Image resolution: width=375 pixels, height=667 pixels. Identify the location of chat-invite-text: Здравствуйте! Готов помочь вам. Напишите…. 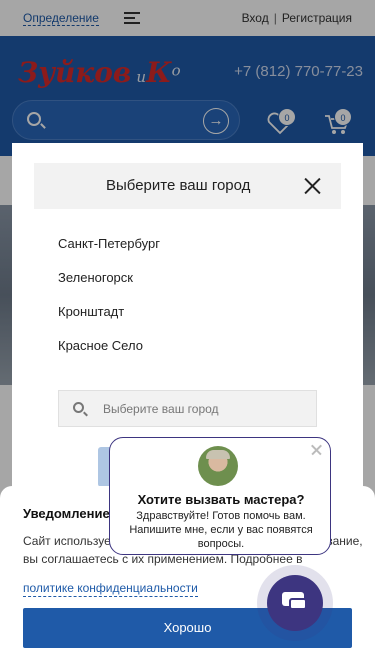
(221, 530).